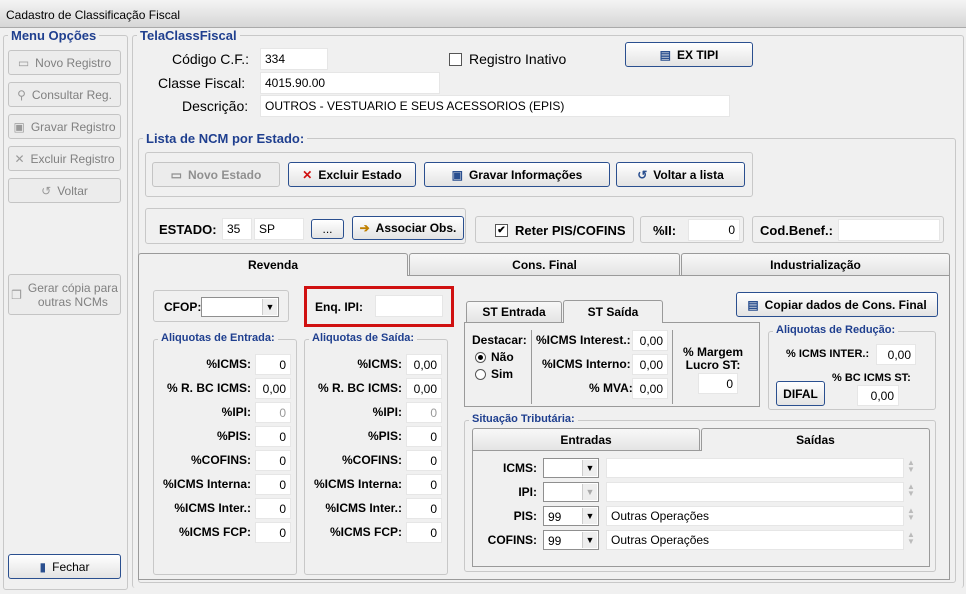  Describe the element at coordinates (211, 59) in the screenshot. I see `codigo-label: Código C.F.:` at that location.